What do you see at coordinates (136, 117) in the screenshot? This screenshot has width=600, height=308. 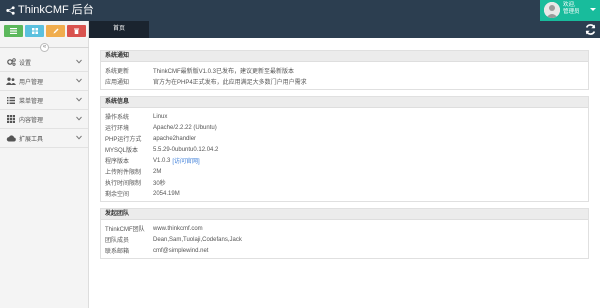 I see `info-row: 操作系统 Linux` at bounding box center [136, 117].